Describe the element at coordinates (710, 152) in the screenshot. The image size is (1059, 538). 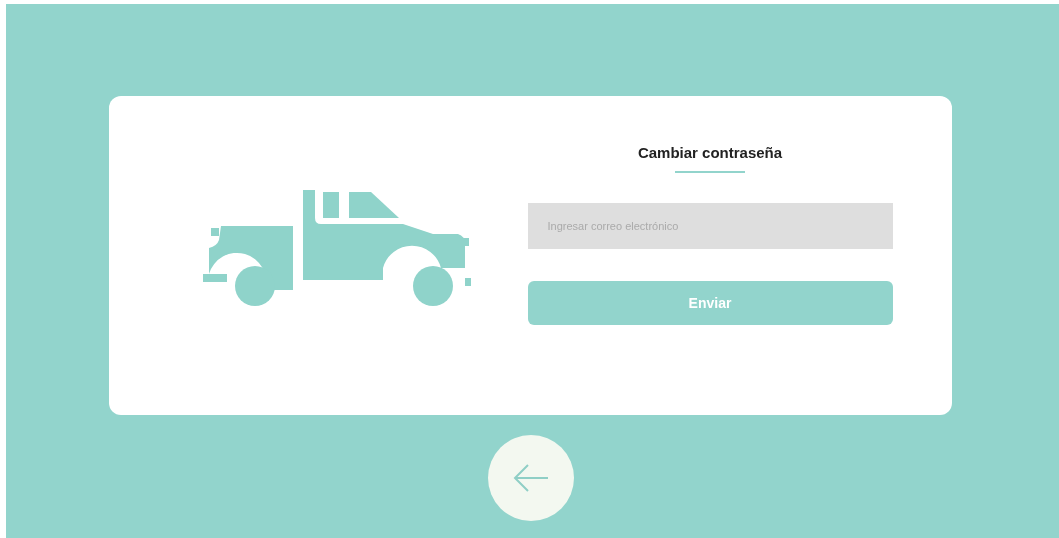
I see `form-title: Cambiar contraseña` at that location.